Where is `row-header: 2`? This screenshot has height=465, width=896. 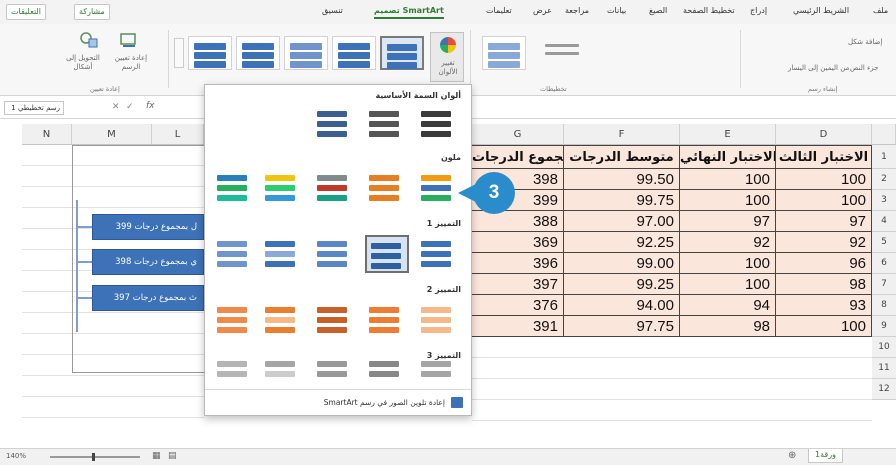
row-header: 2 is located at coordinates (884, 179).